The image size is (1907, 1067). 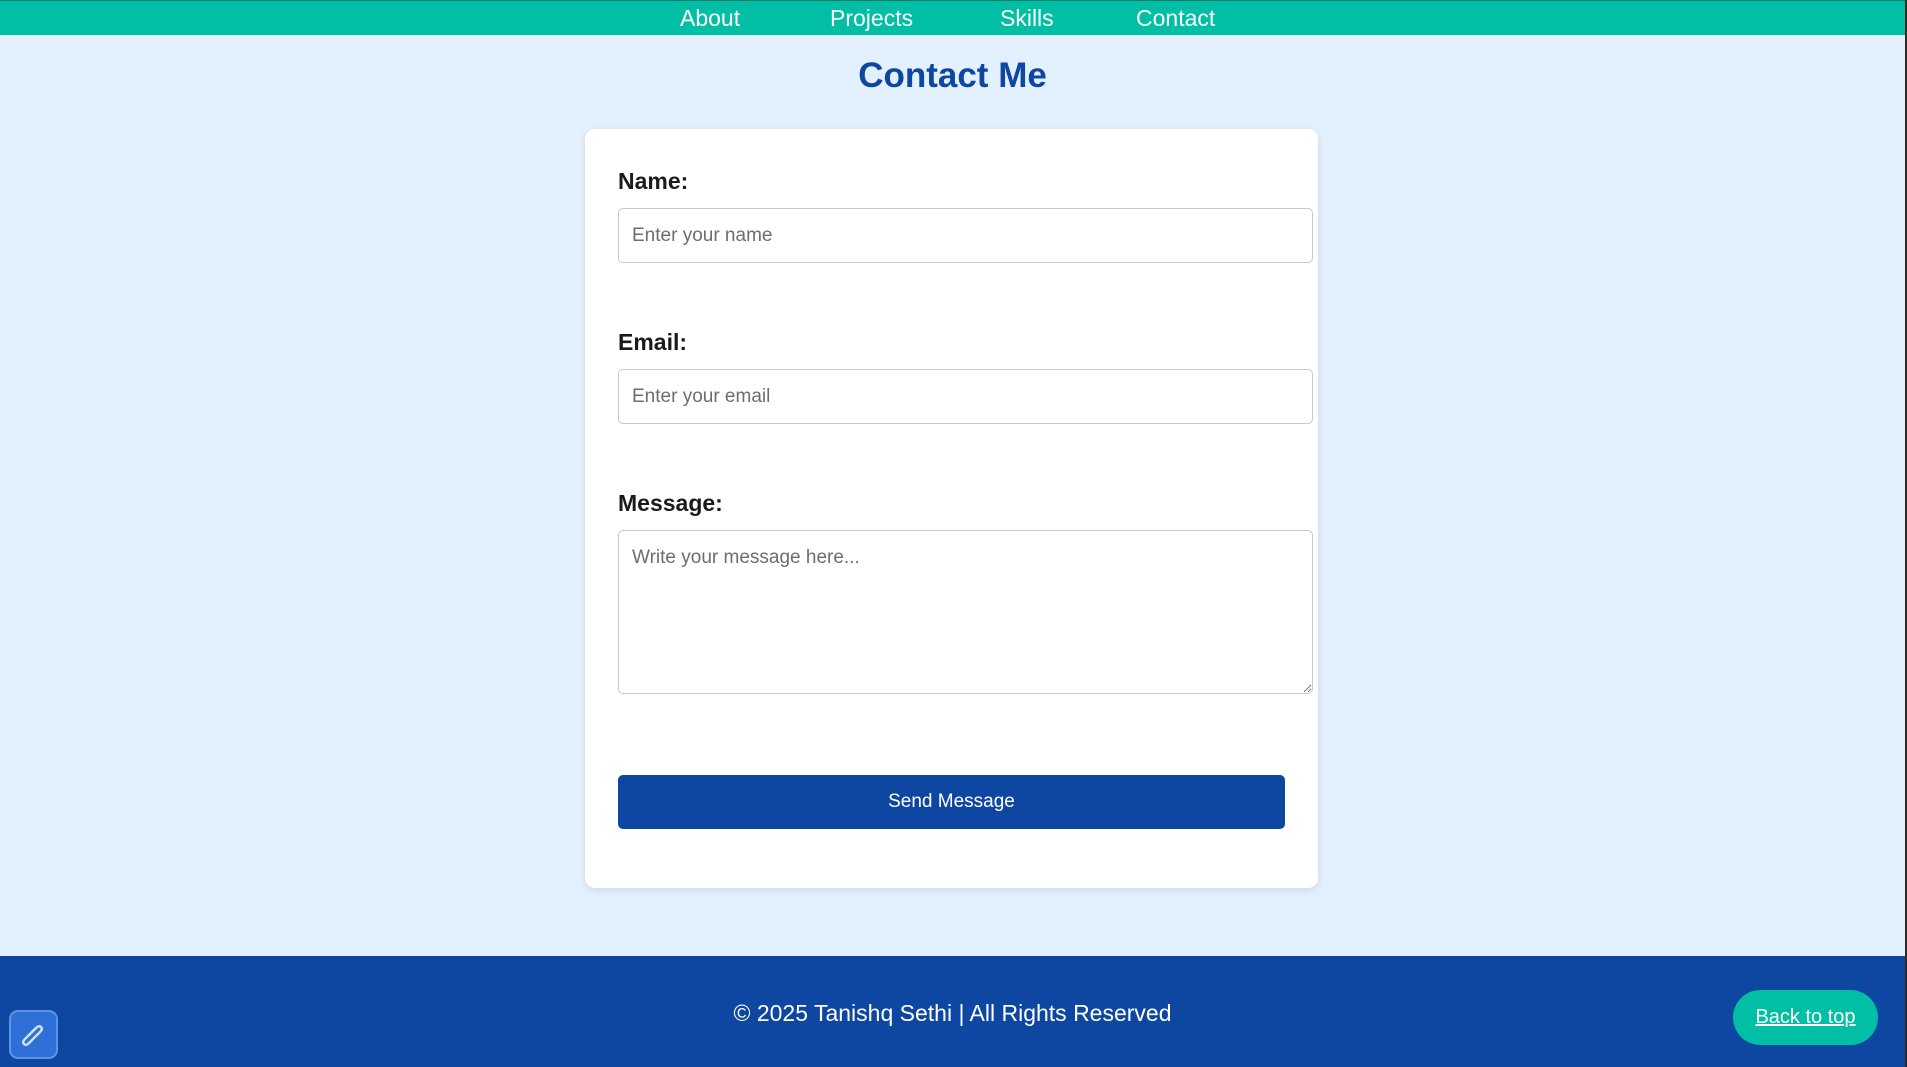 I want to click on nav-link-about: About, so click(x=710, y=18).